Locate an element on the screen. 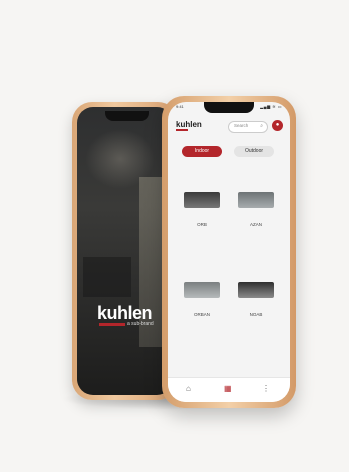 Image resolution: width=349 pixels, height=472 pixels. product-name: ORBAN is located at coordinates (201, 314).